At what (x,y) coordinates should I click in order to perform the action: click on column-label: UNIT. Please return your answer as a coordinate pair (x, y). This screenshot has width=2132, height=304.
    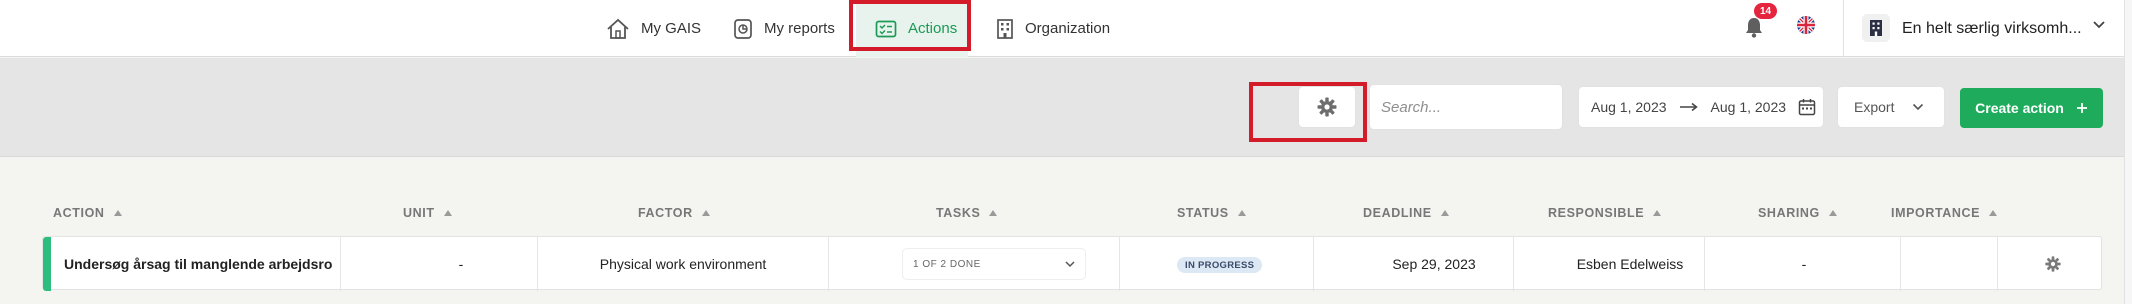
    Looking at the image, I should click on (419, 213).